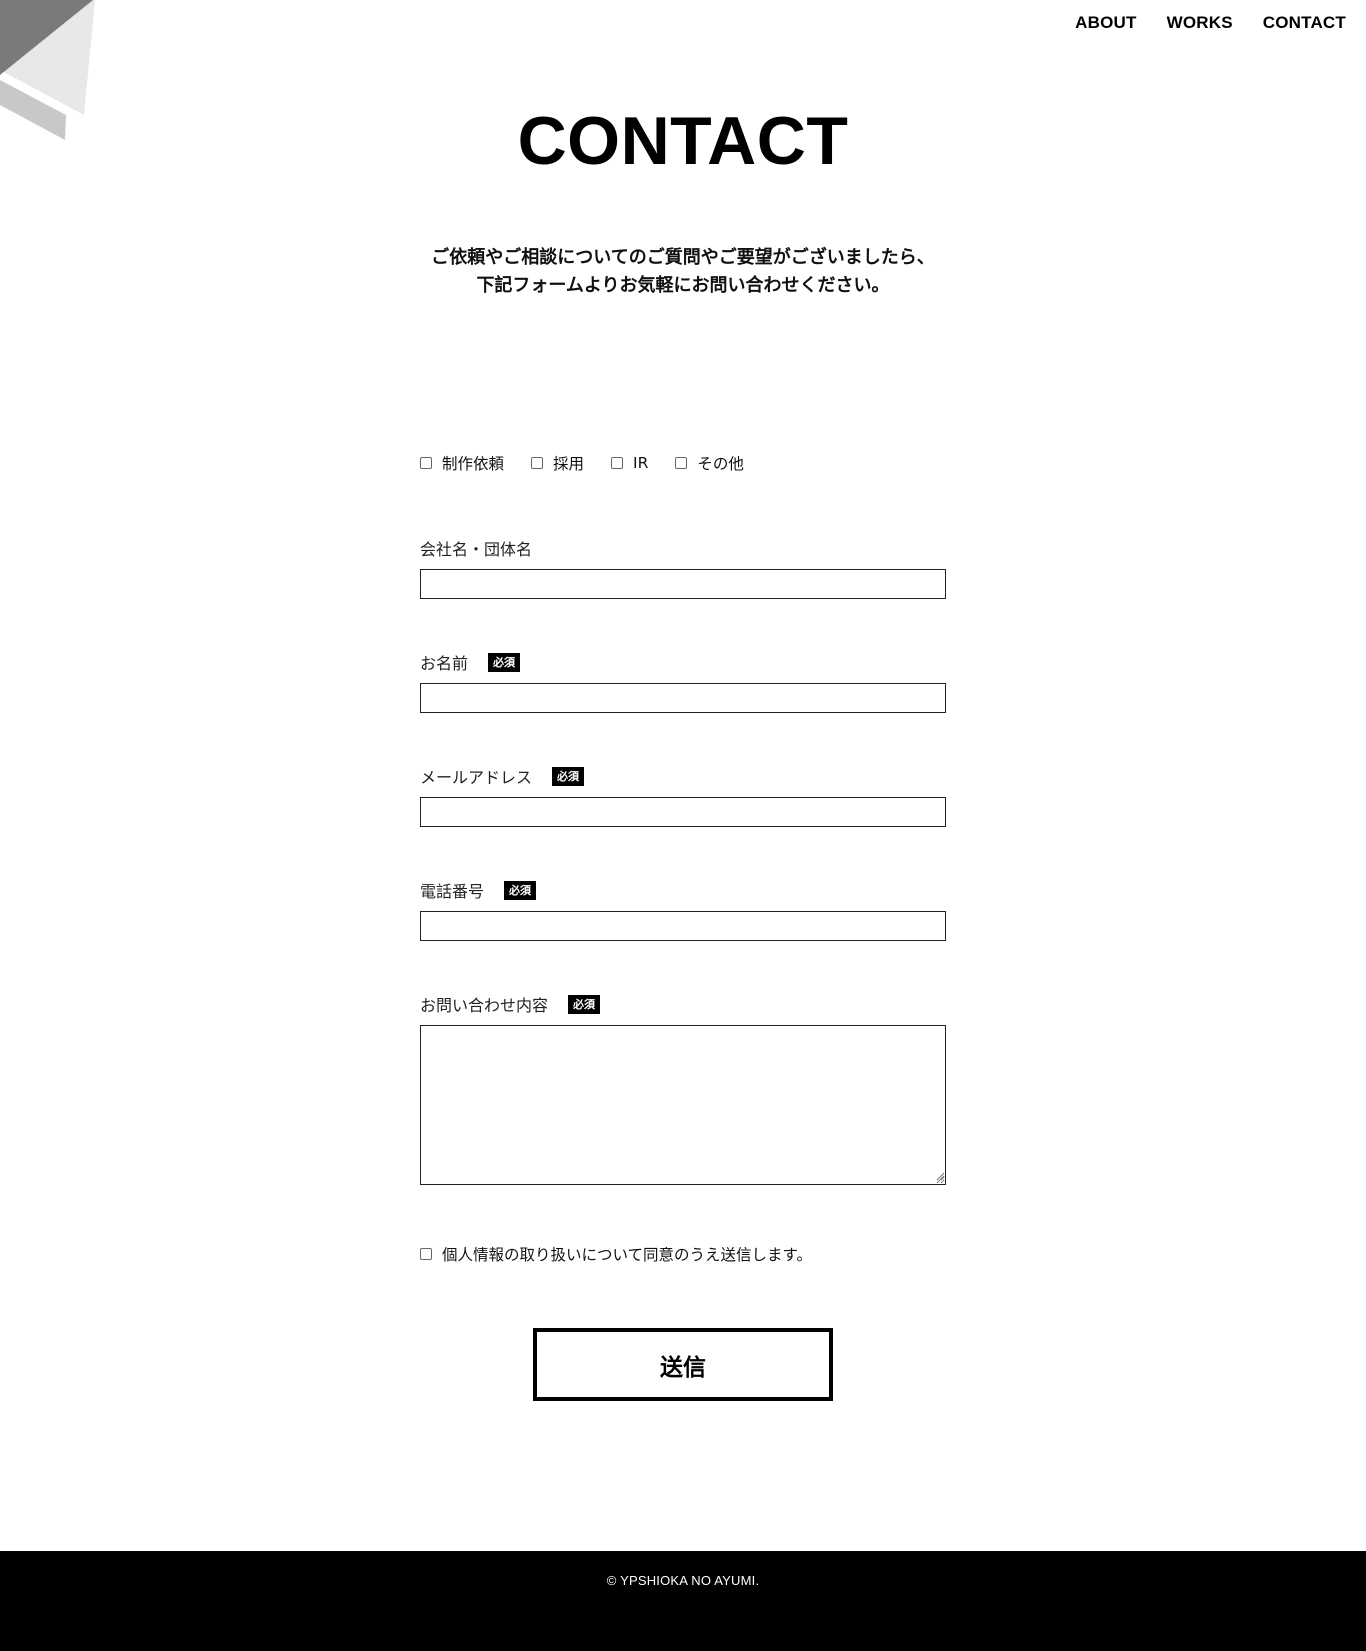 This screenshot has width=1366, height=1651. I want to click on submit-button: 送信, so click(683, 1364).